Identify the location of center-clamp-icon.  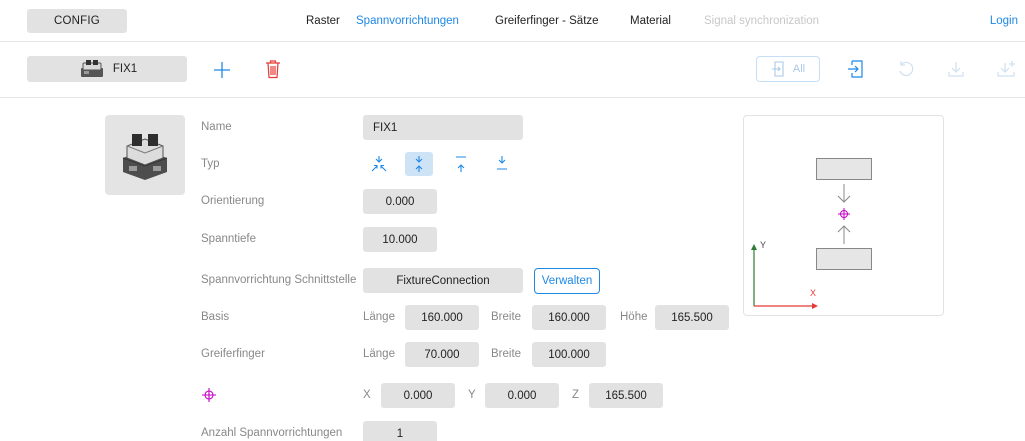
(419, 164).